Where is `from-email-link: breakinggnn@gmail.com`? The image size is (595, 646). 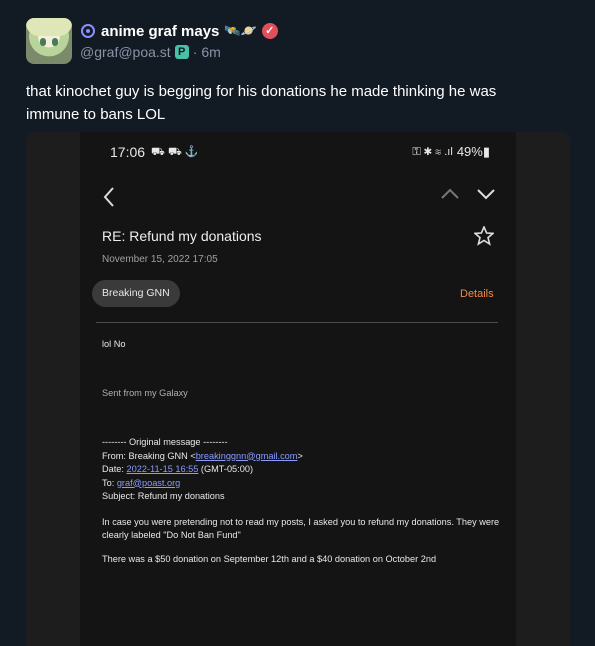 from-email-link: breakinggnn@gmail.com is located at coordinates (246, 455).